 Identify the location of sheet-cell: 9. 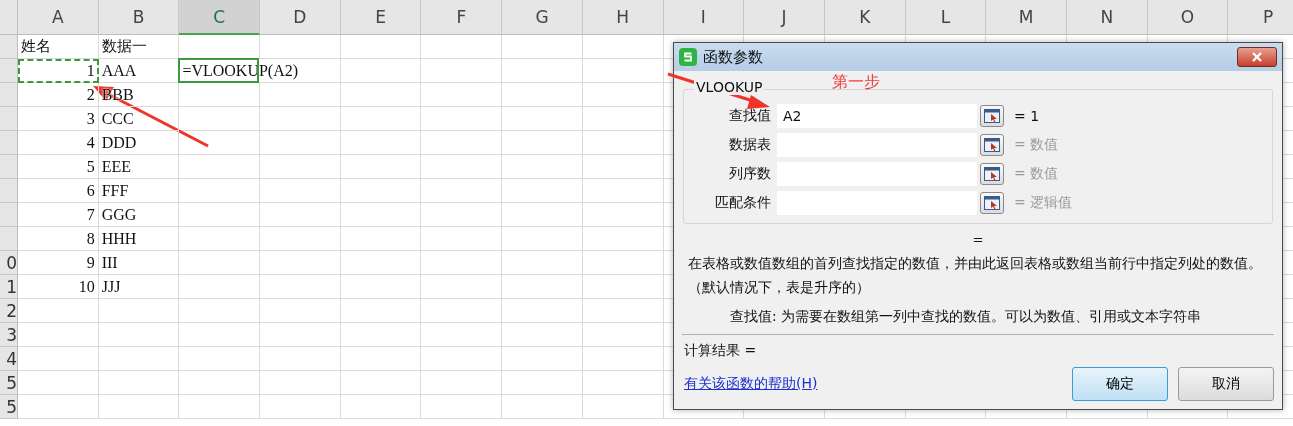
(58, 263).